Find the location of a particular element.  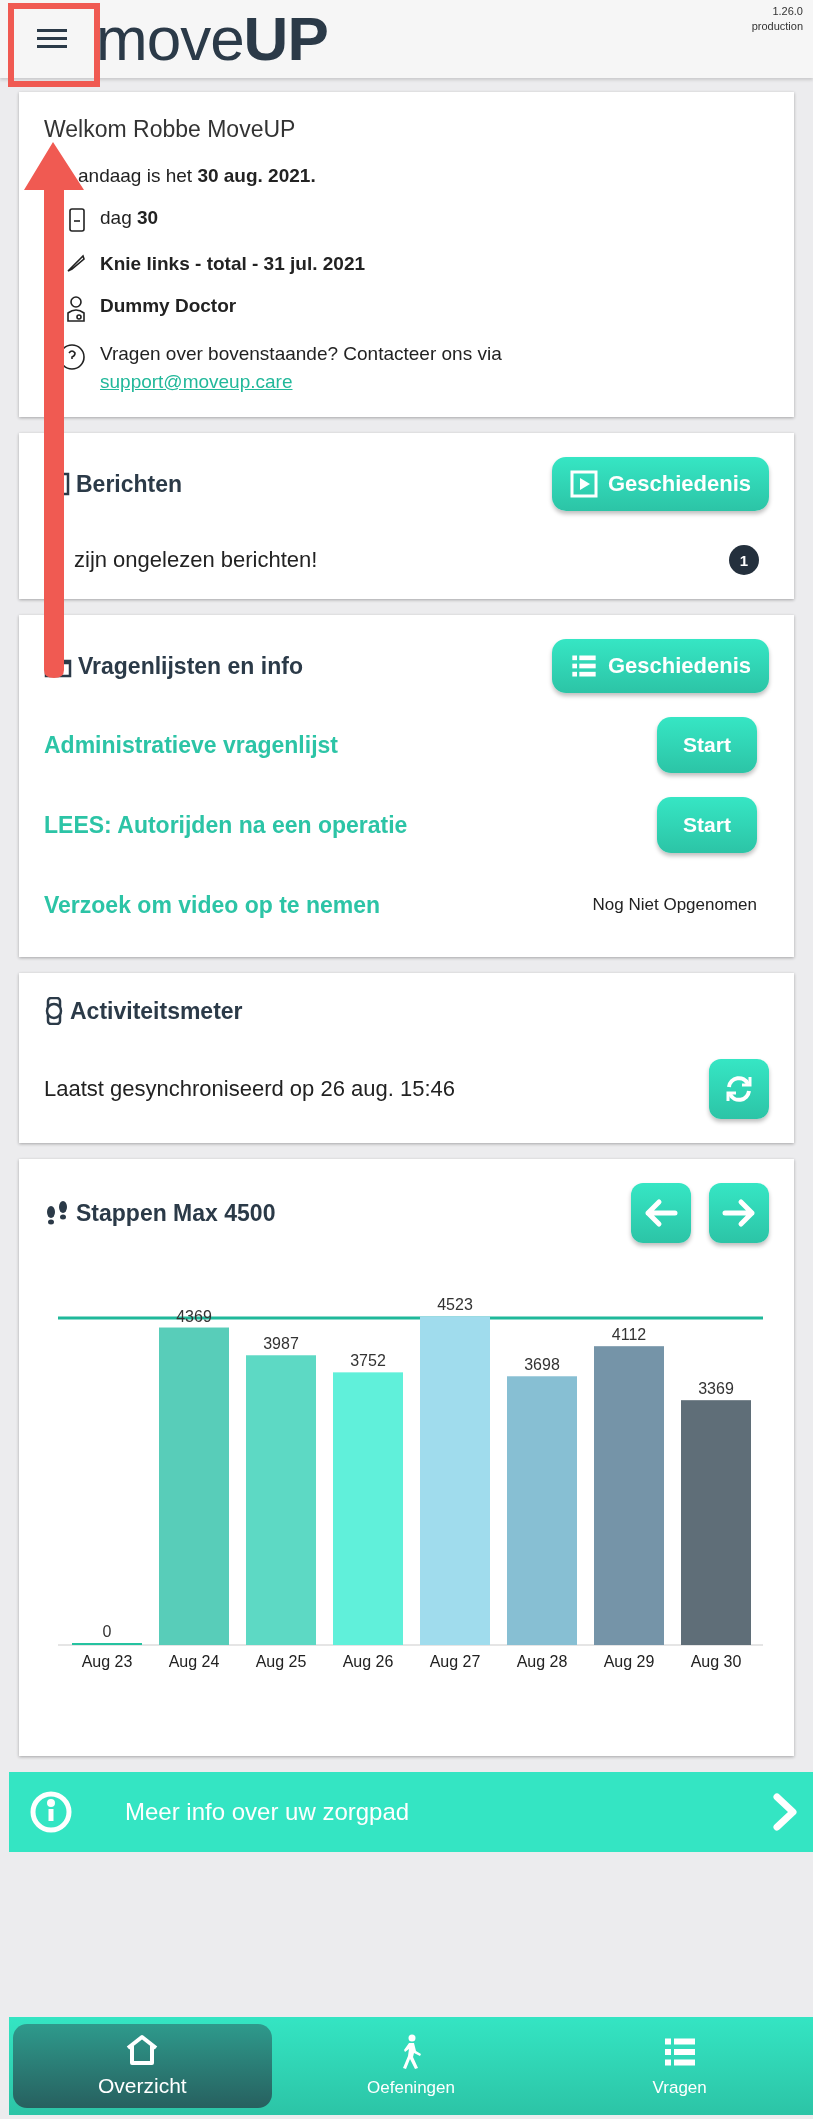

watch-icon is located at coordinates (54, 1011).